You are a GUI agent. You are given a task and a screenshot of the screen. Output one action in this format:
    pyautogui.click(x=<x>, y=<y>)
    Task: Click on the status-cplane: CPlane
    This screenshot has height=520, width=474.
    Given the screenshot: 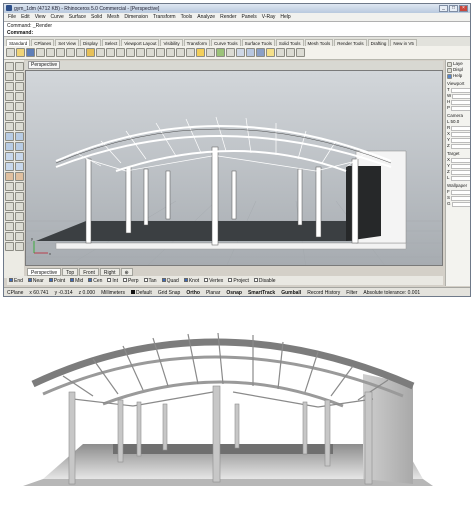 What is the action you would take?
    pyautogui.click(x=15, y=293)
    